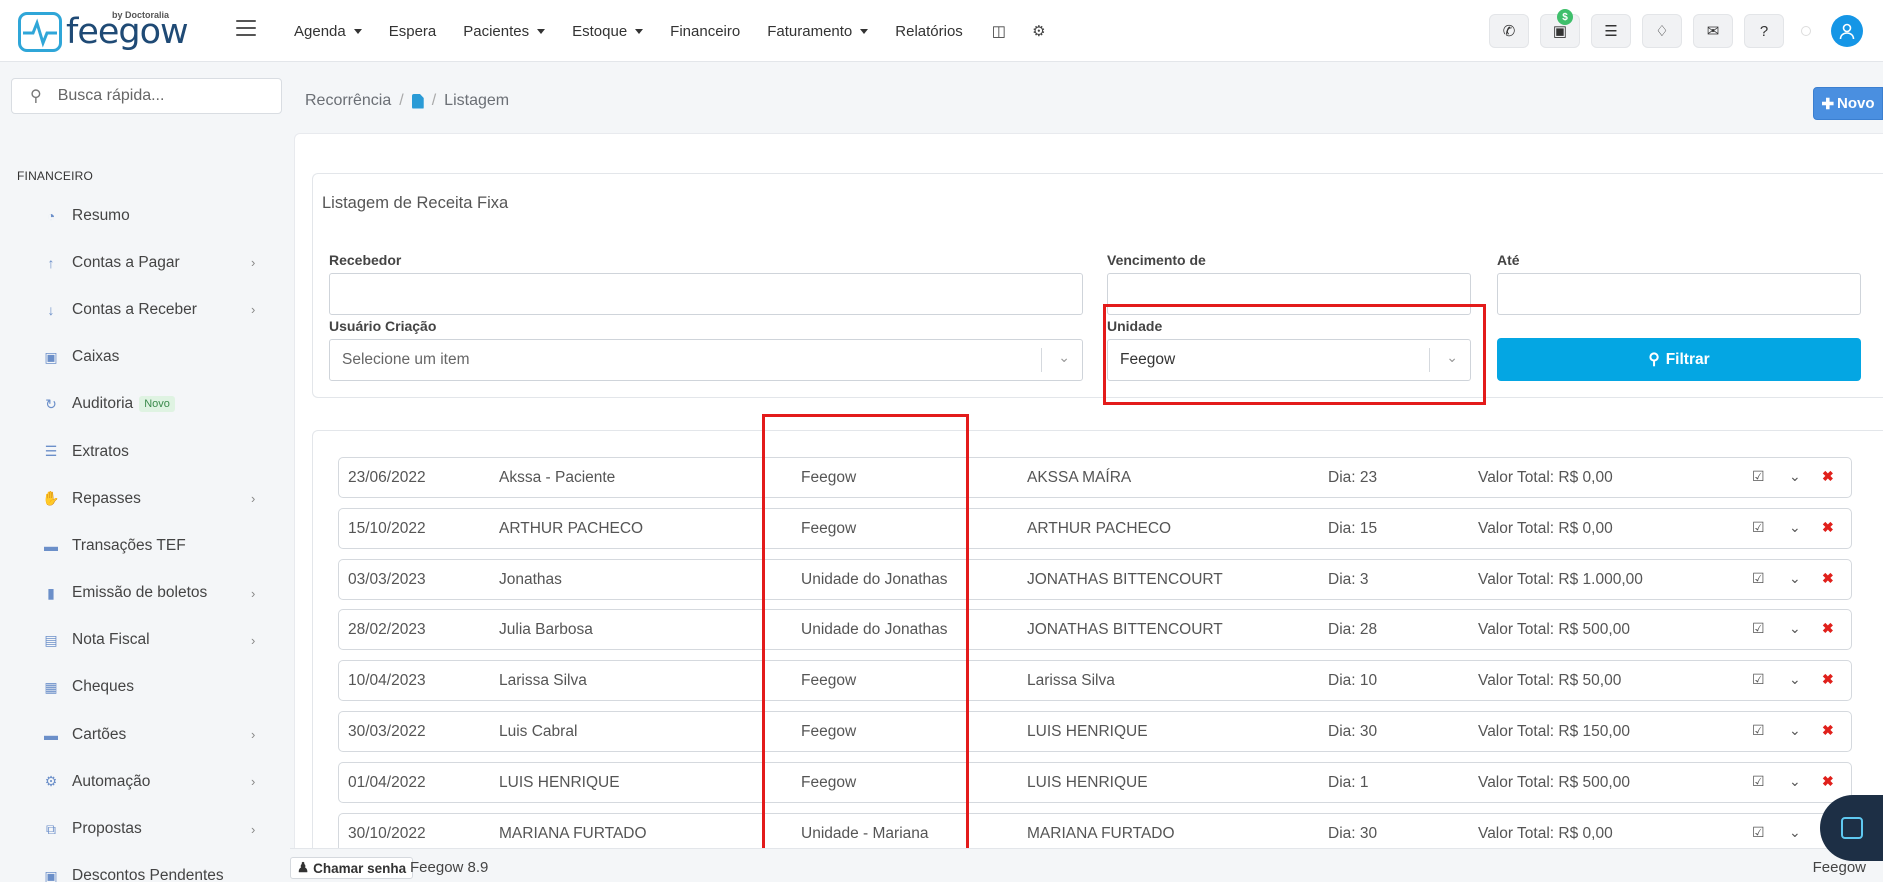  Describe the element at coordinates (504, 31) in the screenshot. I see `nav-item-pacientes: Pacientes` at that location.